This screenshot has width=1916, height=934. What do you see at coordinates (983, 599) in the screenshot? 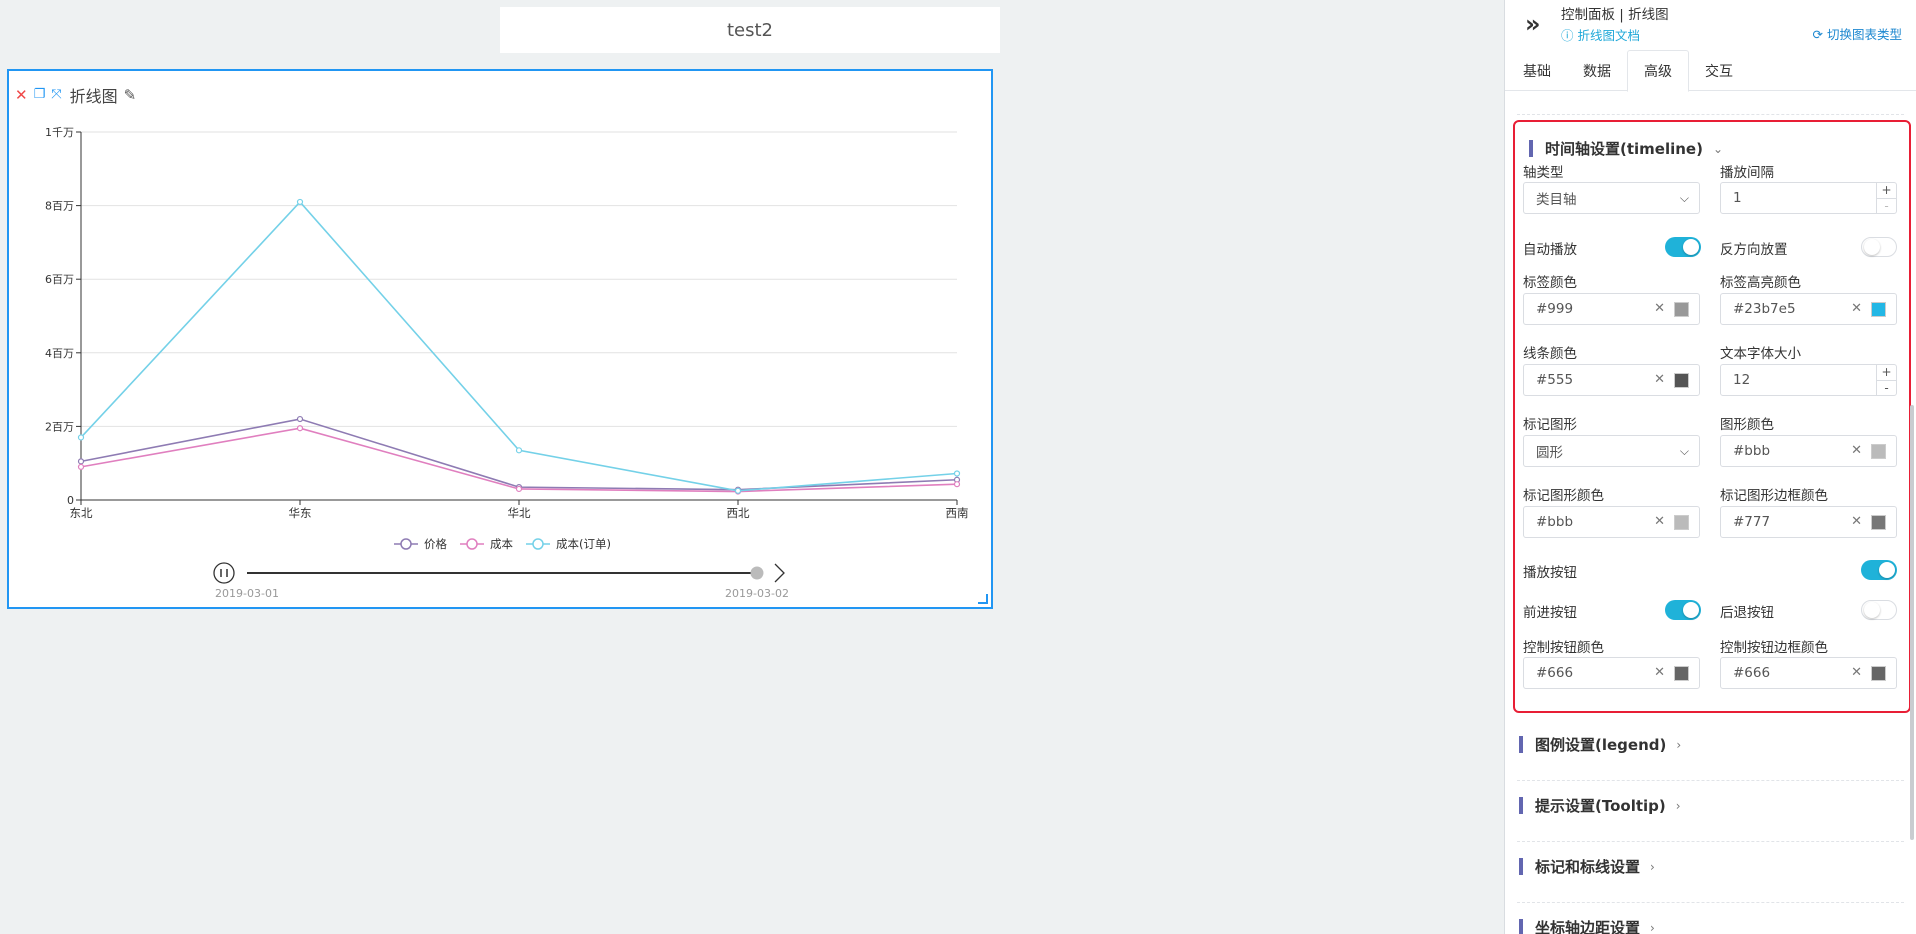
I see `resize-handle` at bounding box center [983, 599].